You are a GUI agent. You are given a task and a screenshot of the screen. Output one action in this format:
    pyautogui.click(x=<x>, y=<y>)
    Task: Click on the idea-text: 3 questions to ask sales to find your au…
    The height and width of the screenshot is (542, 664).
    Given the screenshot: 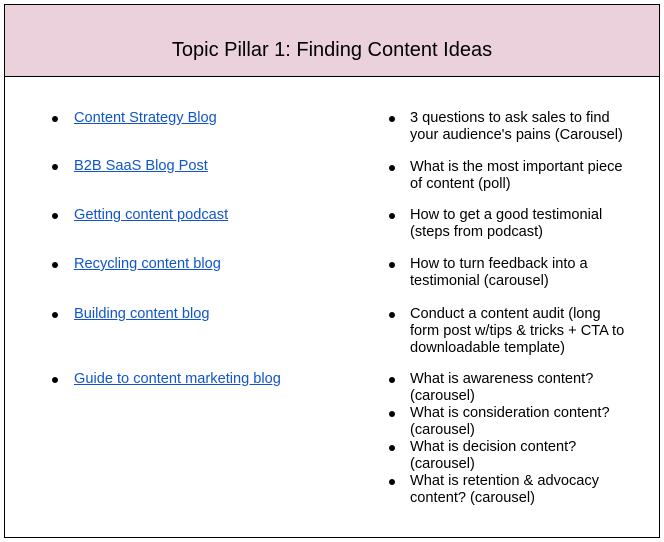 What is the action you would take?
    pyautogui.click(x=530, y=127)
    